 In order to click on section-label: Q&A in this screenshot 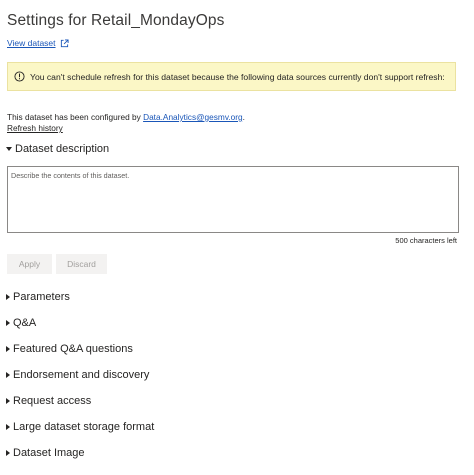, I will do `click(25, 323)`.